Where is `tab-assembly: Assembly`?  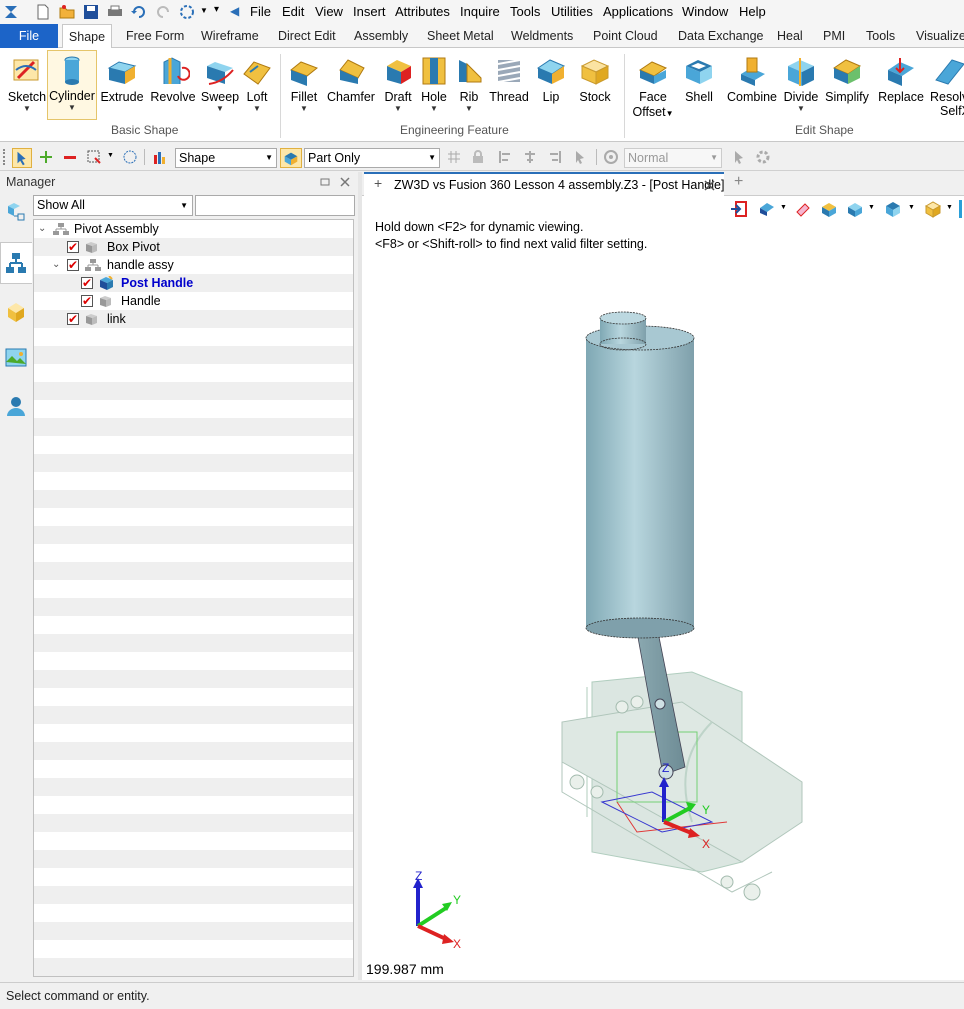 tab-assembly: Assembly is located at coordinates (381, 36).